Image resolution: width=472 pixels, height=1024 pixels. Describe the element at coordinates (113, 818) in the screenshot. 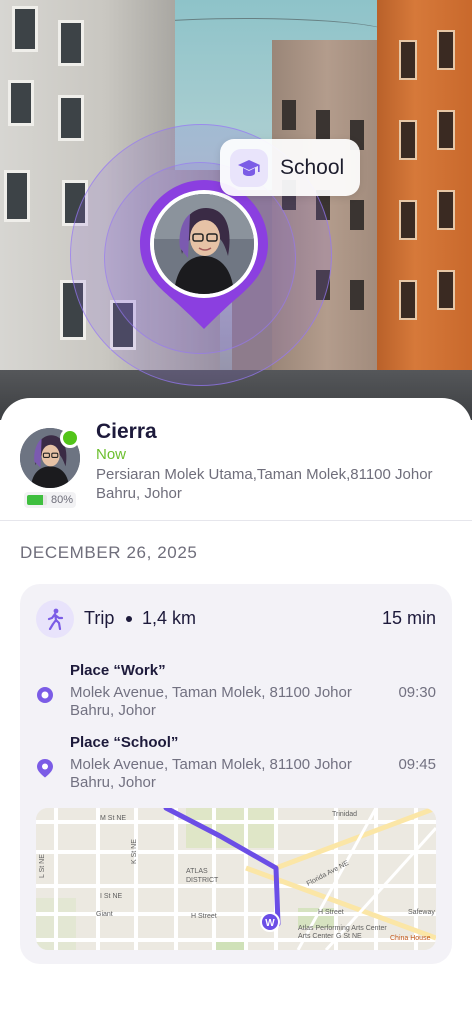

I see `map-street-label: M St NE` at that location.